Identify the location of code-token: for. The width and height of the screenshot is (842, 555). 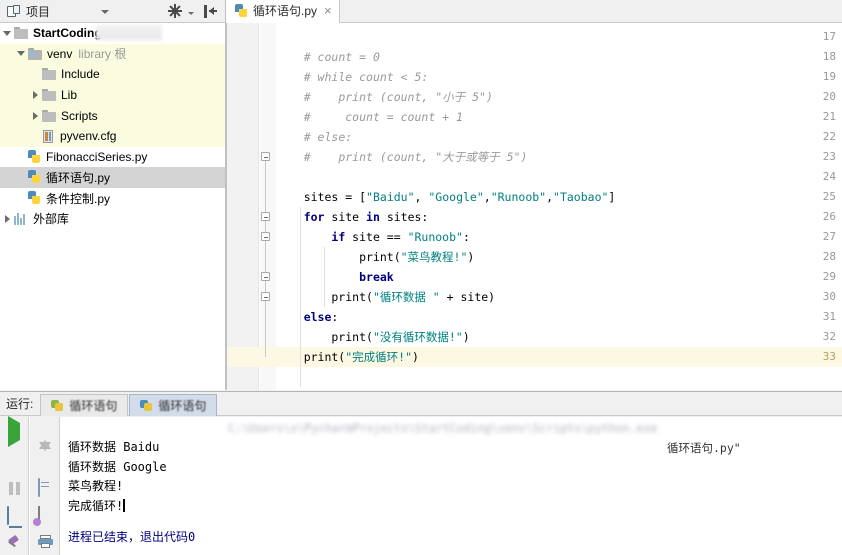
(314, 217).